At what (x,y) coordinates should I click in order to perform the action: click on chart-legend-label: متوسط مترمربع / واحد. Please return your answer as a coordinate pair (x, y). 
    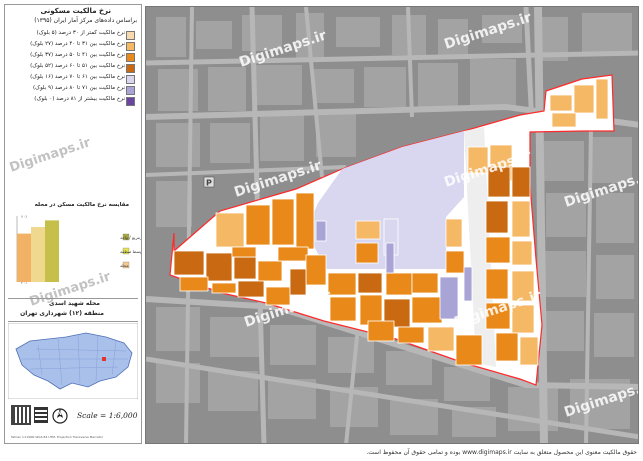
    Looking at the image, I should click on (130, 237).